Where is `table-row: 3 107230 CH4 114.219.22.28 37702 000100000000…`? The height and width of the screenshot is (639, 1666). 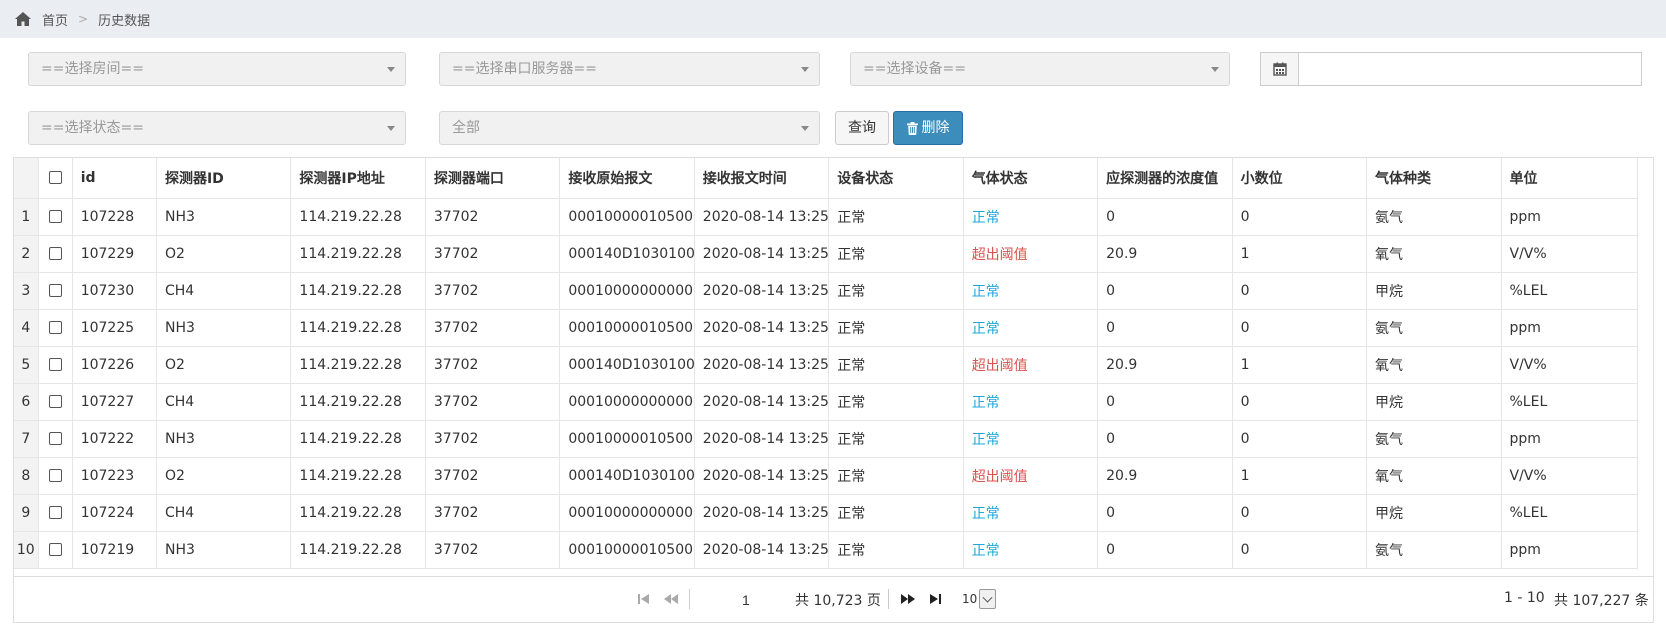
table-row: 3 107230 CH4 114.219.22.28 37702 000100000000… is located at coordinates (826, 291).